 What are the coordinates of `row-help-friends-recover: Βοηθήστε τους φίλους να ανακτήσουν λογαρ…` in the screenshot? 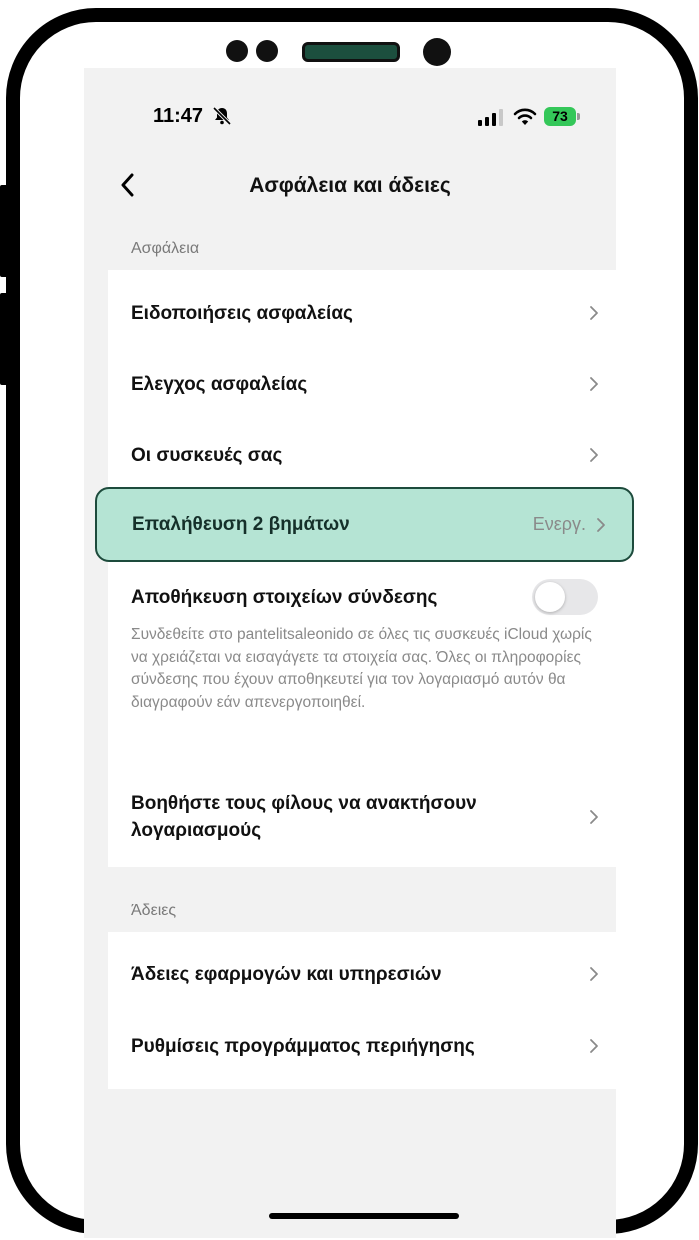 It's located at (363, 817).